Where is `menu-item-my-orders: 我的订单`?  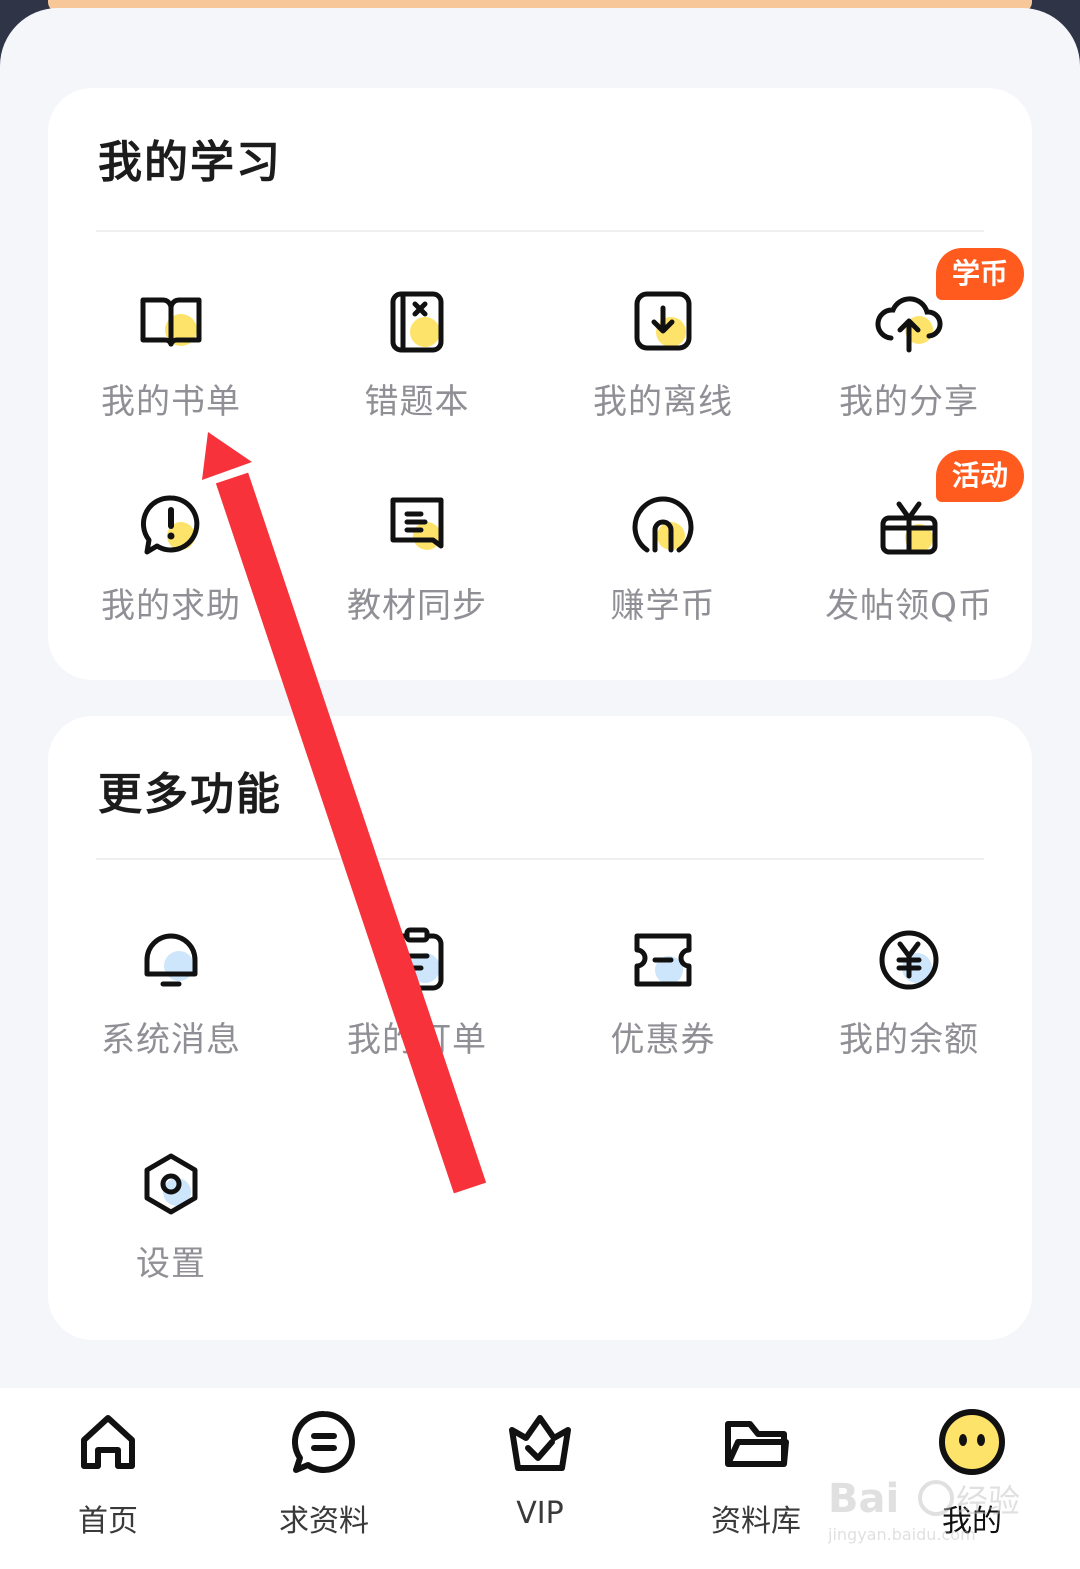 menu-item-my-orders: 我的订单 is located at coordinates (417, 984).